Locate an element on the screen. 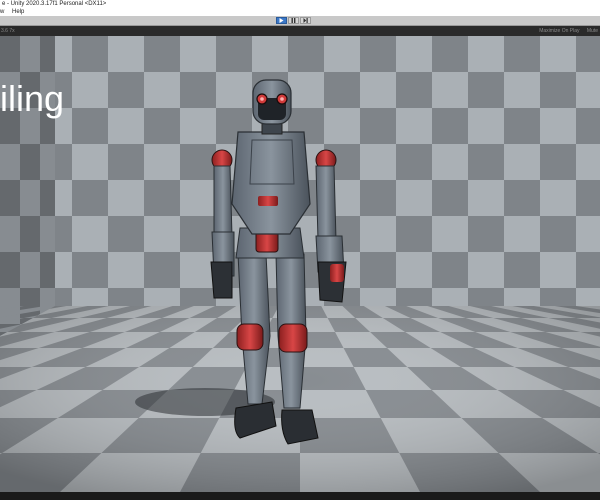 This screenshot has height=500, width=600. pause-icon is located at coordinates (293, 20).